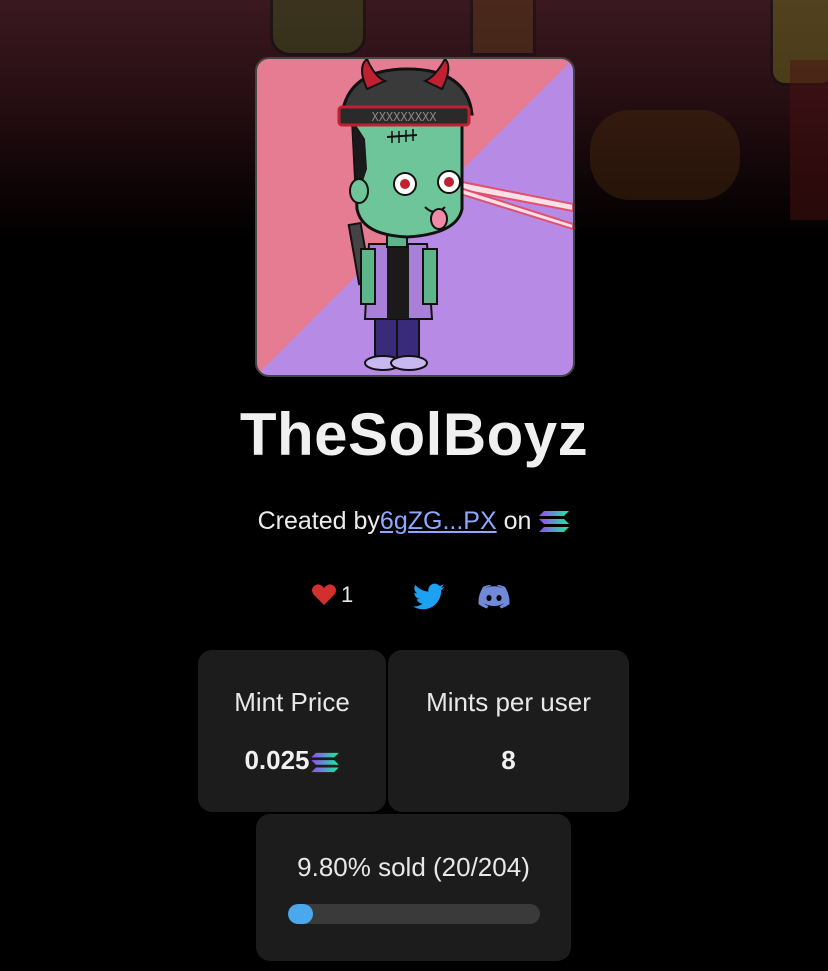  I want to click on creator-line: Created by6gZG...PX on, so click(414, 523).